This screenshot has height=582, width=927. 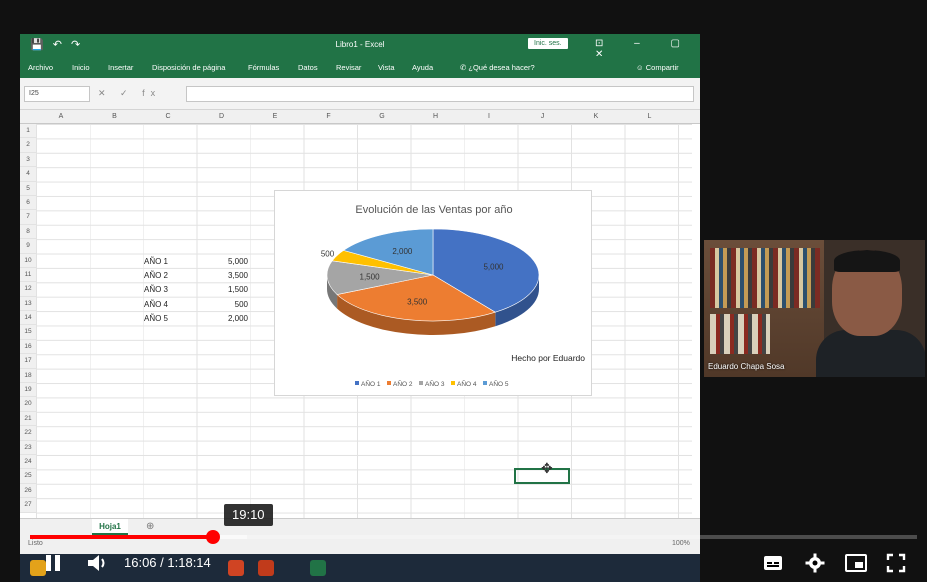 I want to click on row-header: 12, so click(x=28, y=289).